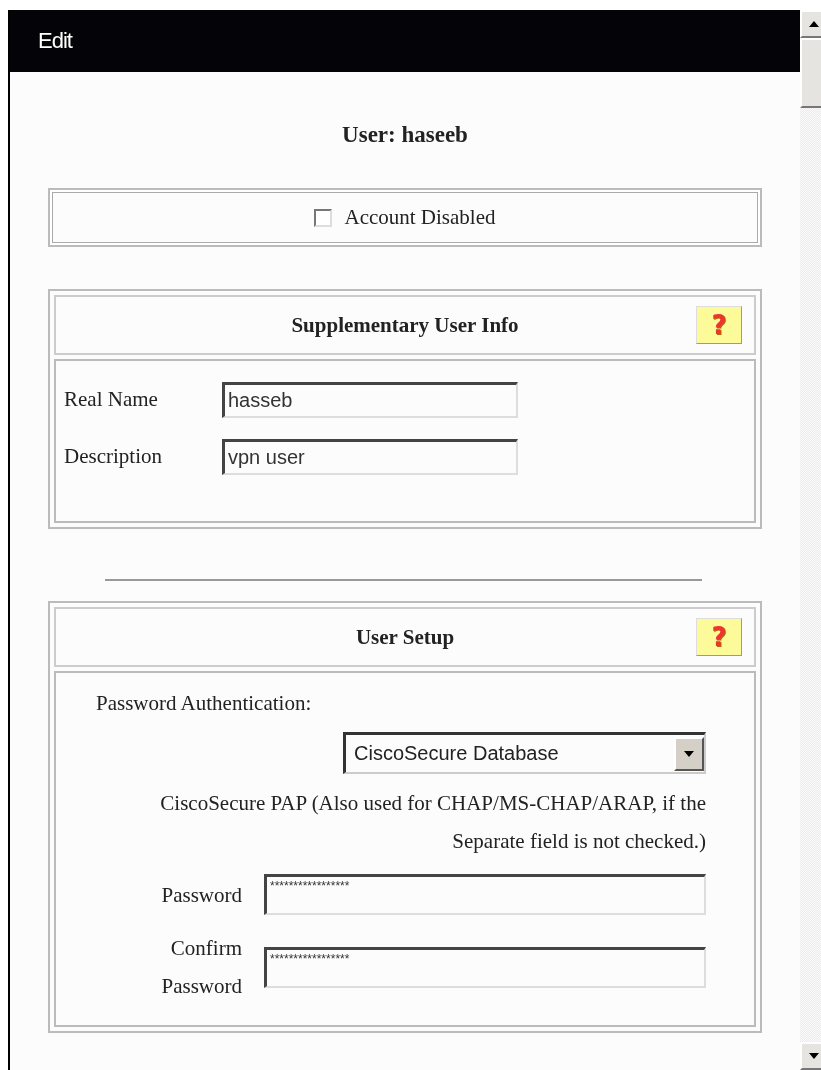  Describe the element at coordinates (810, 540) in the screenshot. I see `scrollbar` at that location.